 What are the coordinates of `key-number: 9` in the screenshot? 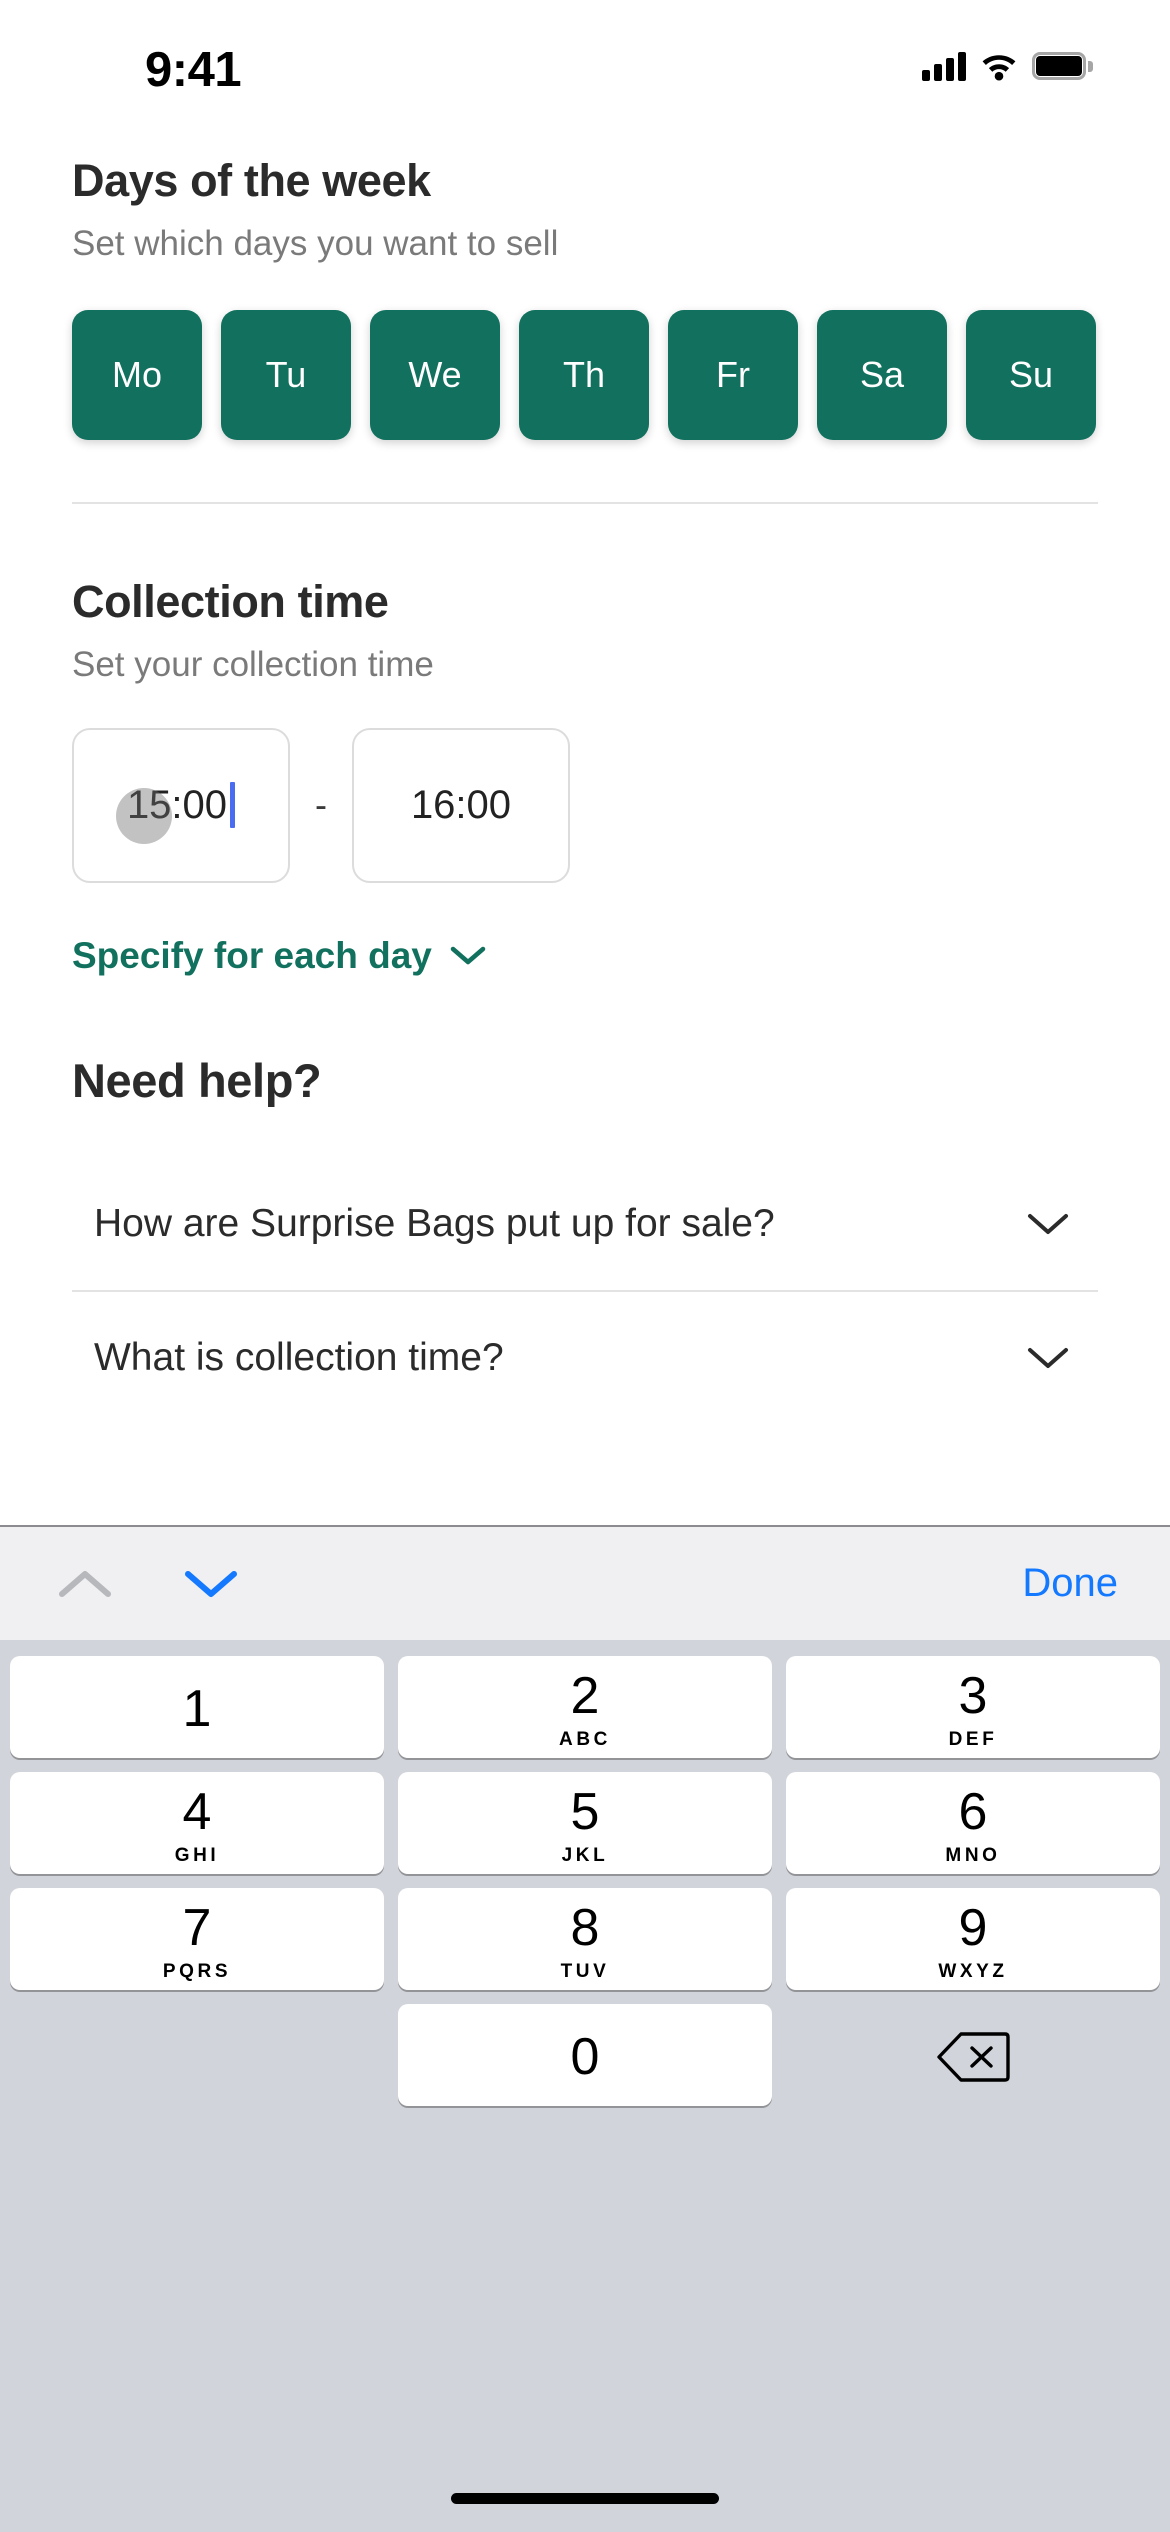 It's located at (973, 1927).